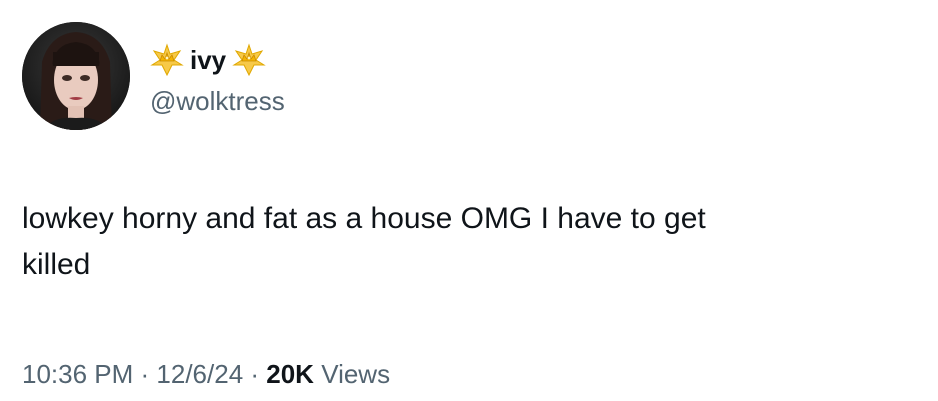 Image resolution: width=938 pixels, height=401 pixels. What do you see at coordinates (199, 374) in the screenshot?
I see `tweet-date: 12/6/24` at bounding box center [199, 374].